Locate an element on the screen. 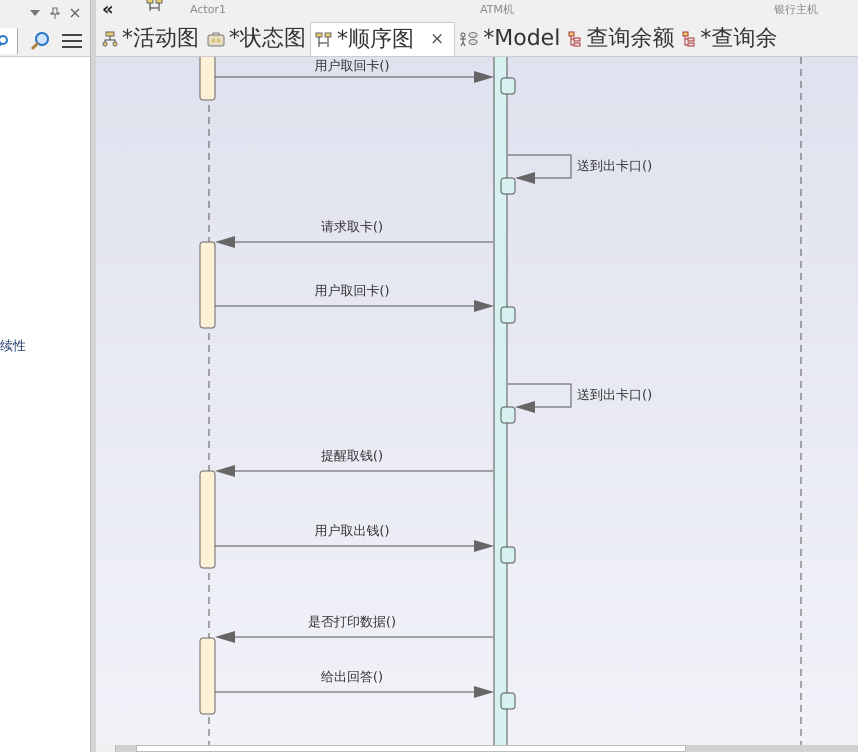  pin-icon is located at coordinates (55, 13).